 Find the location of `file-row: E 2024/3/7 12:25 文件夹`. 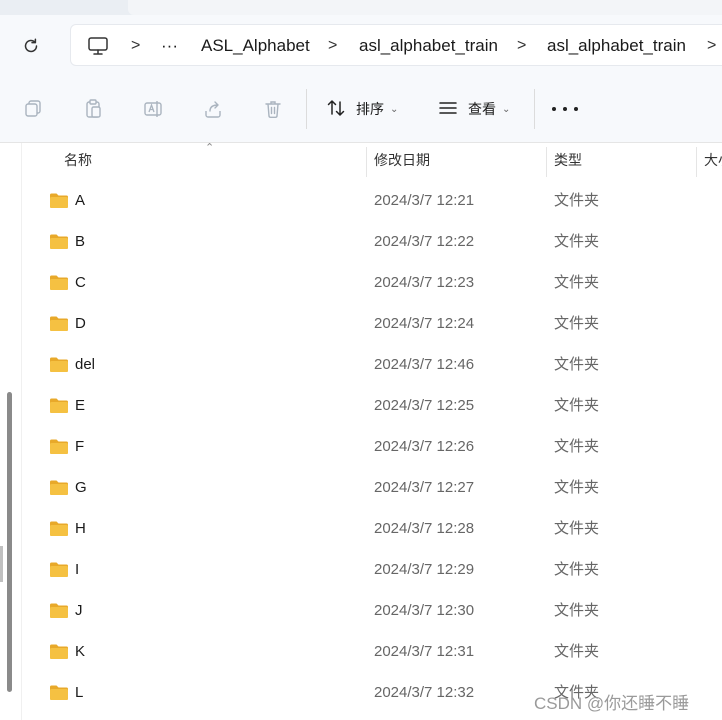

file-row: E 2024/3/7 12:25 文件夹 is located at coordinates (372, 405).